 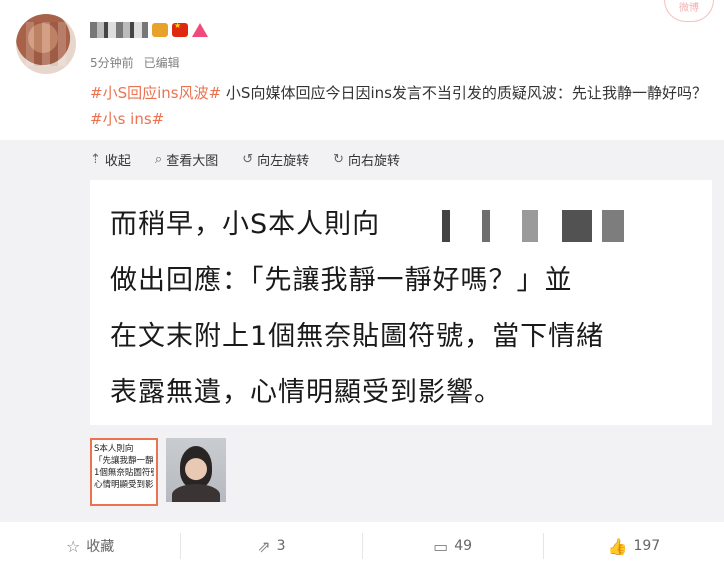 I want to click on image-toolbar: ⇡ 收起 ⌕ 查看大图 ↺ 向左旋转 ↻ 向右旋转, so click(x=245, y=159).